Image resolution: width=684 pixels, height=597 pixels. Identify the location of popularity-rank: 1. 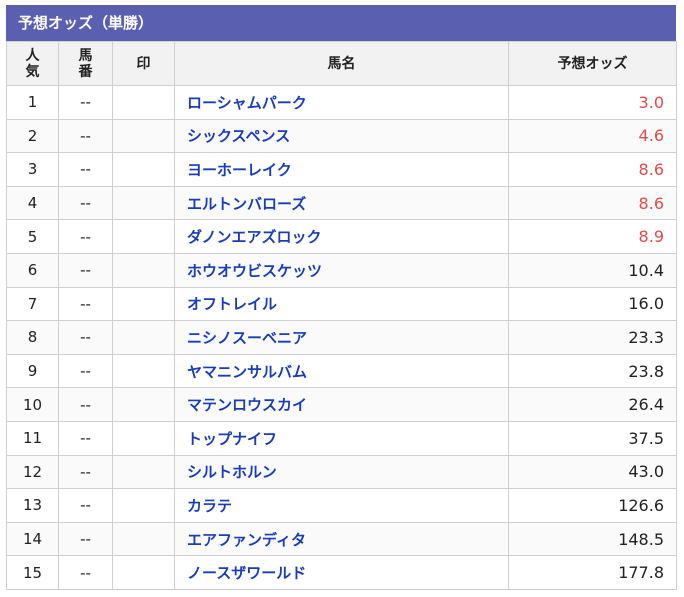
(32, 102).